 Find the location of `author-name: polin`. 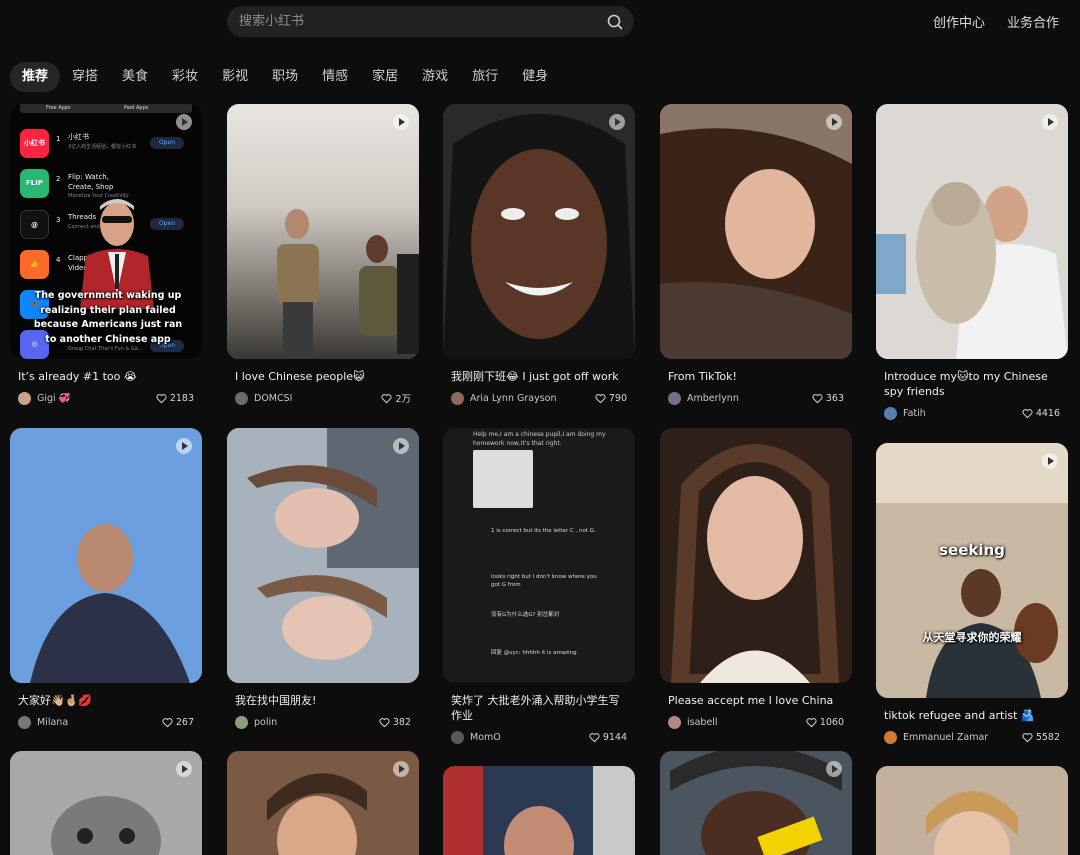

author-name: polin is located at coordinates (316, 722).